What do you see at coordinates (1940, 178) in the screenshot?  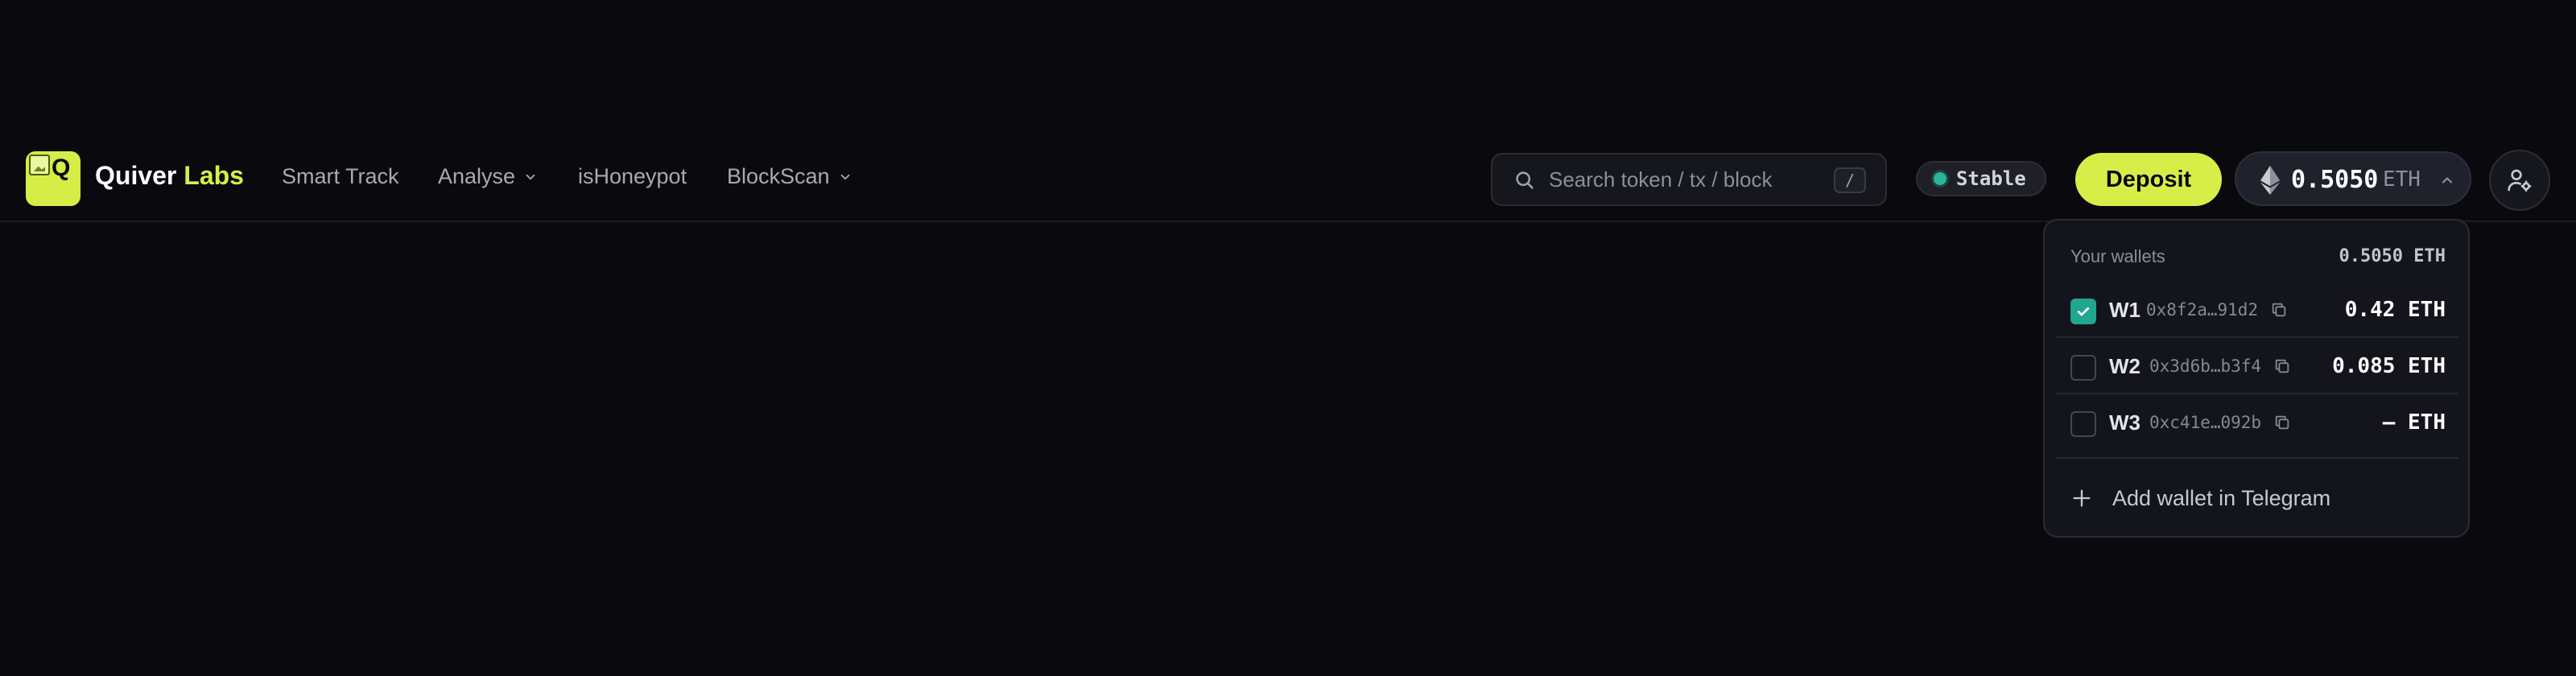 I see `status-dot-icon` at bounding box center [1940, 178].